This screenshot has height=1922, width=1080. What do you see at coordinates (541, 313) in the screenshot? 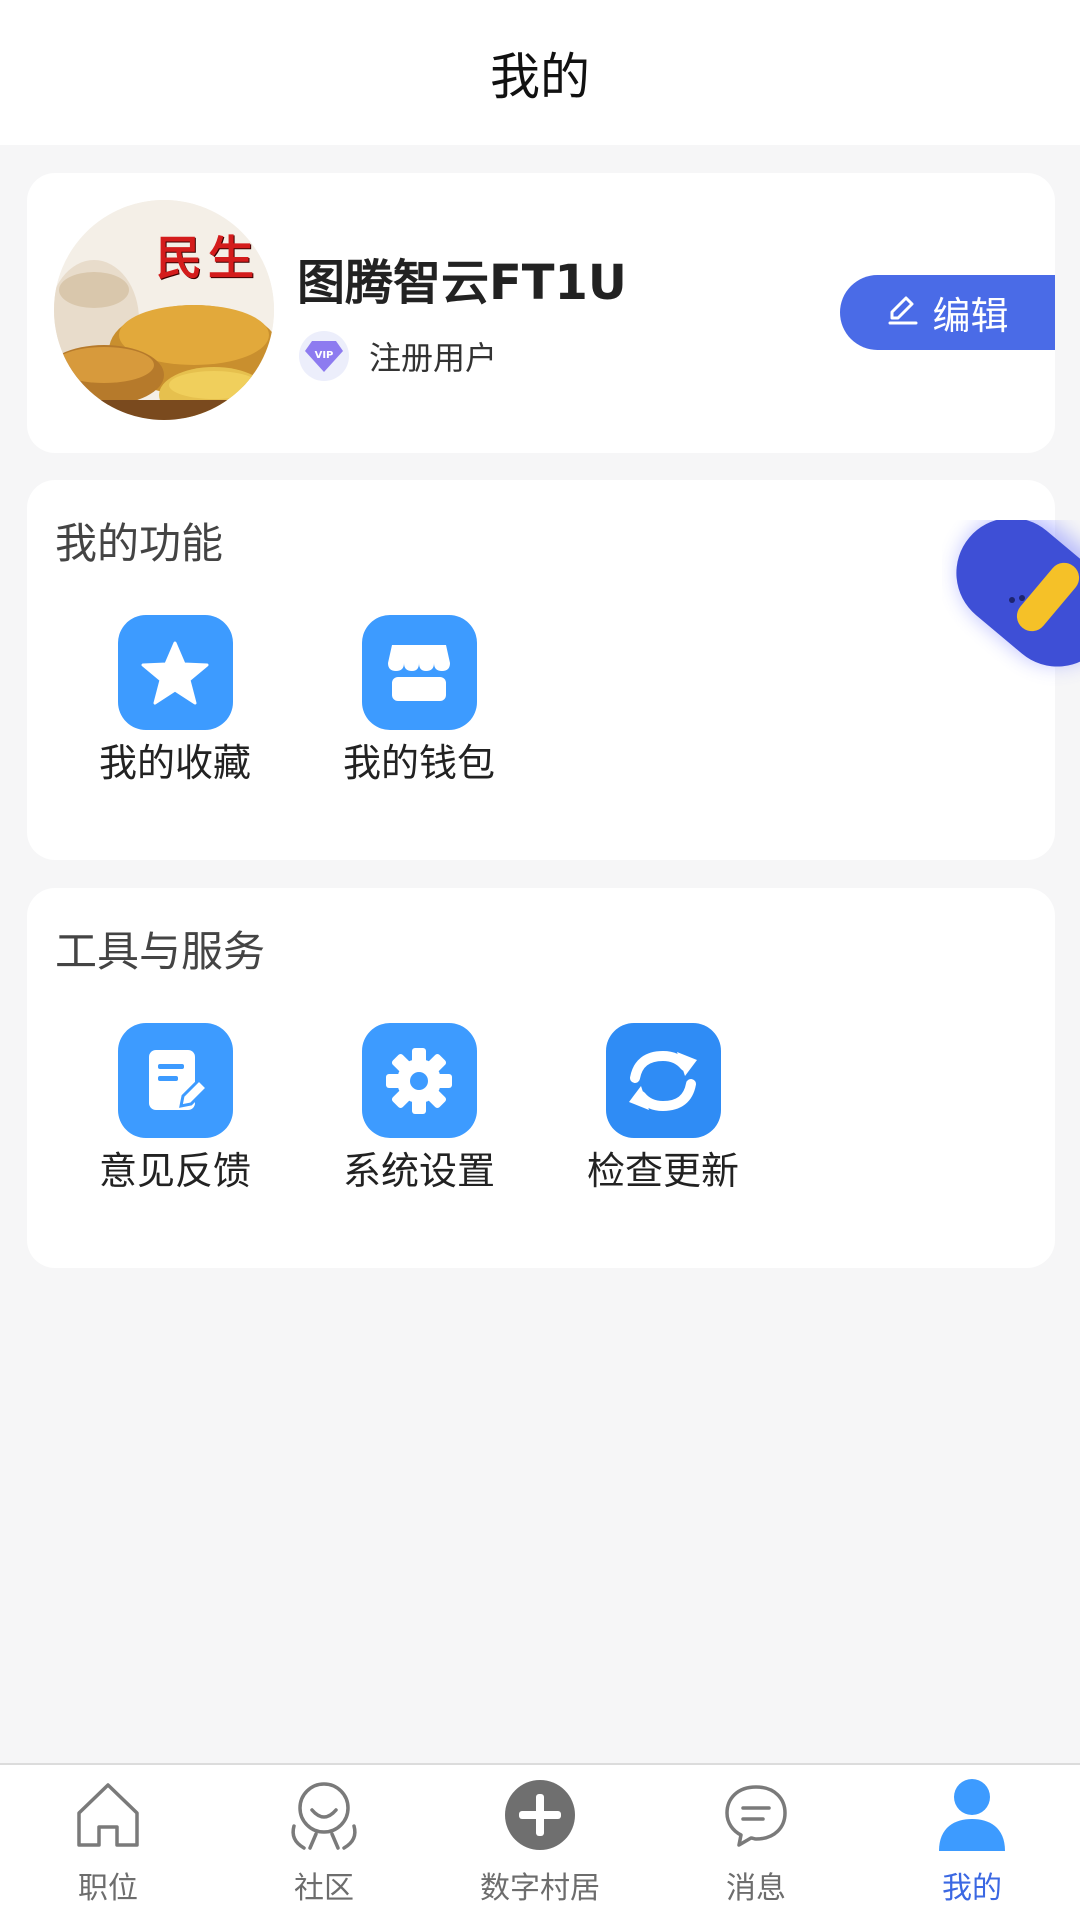
I see `profile-card: 民生 图腾智云FT1U VIP 注册用户 编辑` at bounding box center [541, 313].